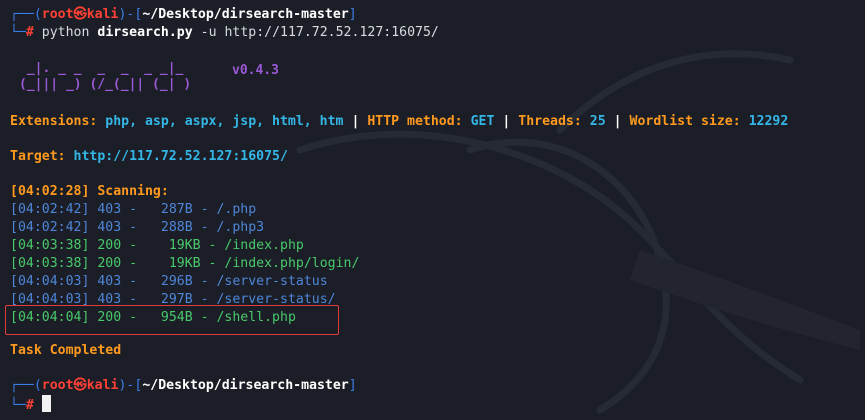 This screenshot has height=420, width=865. Describe the element at coordinates (482, 121) in the screenshot. I see `http-method-value: GET` at that location.